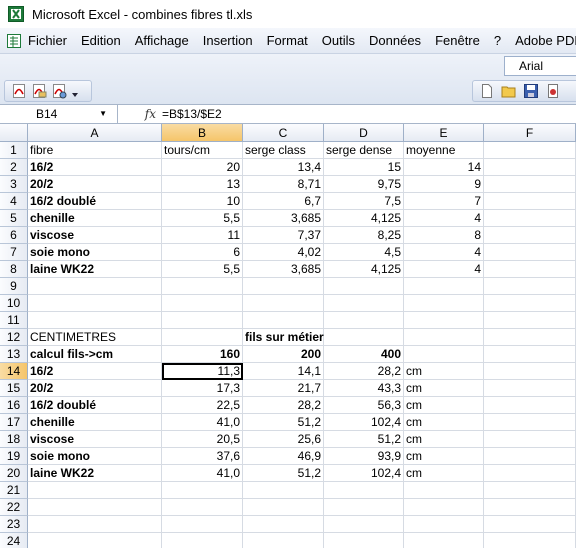 This screenshot has height=548, width=576. I want to click on convert-to-pdf-icon, so click(19, 91).